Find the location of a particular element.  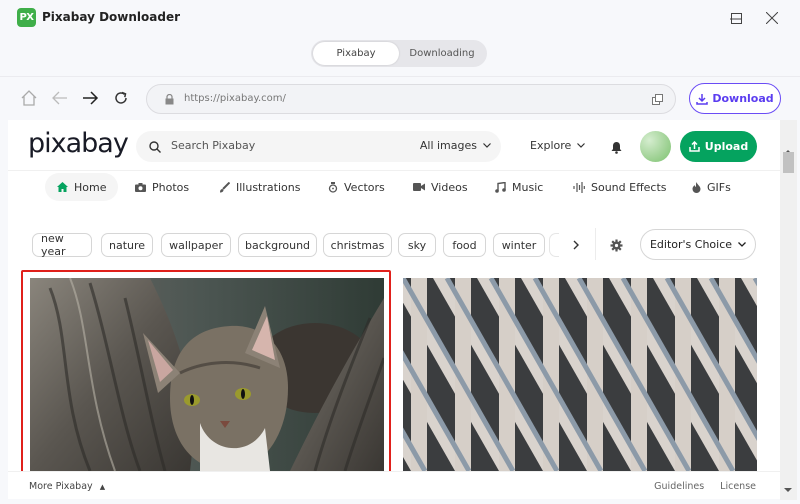

copy-icon is located at coordinates (657, 99).